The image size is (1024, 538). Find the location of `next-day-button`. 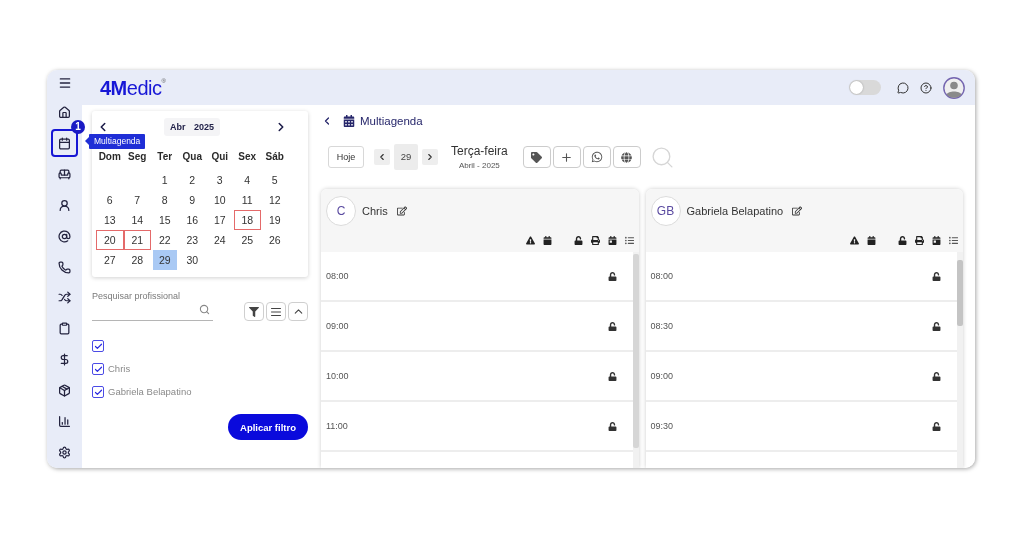

next-day-button is located at coordinates (430, 157).